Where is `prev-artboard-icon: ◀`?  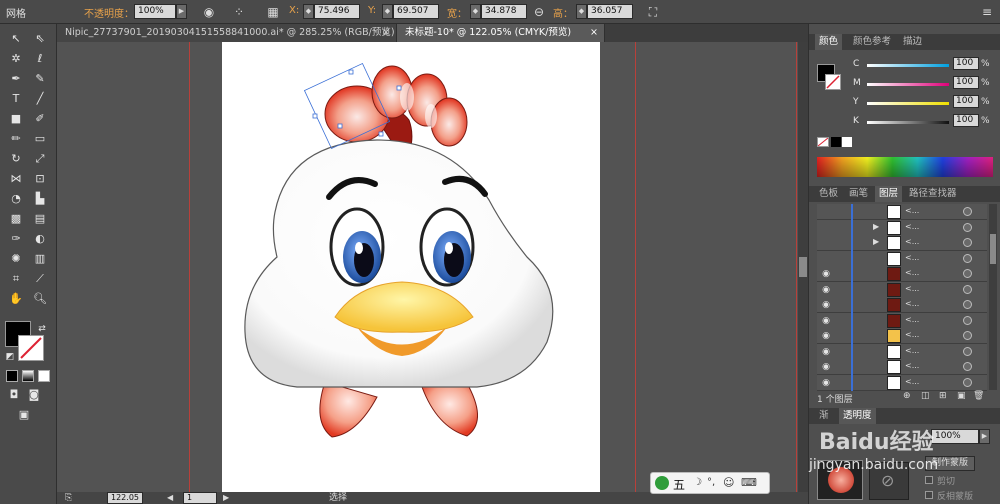
prev-artboard-icon: ◀ is located at coordinates (170, 498).